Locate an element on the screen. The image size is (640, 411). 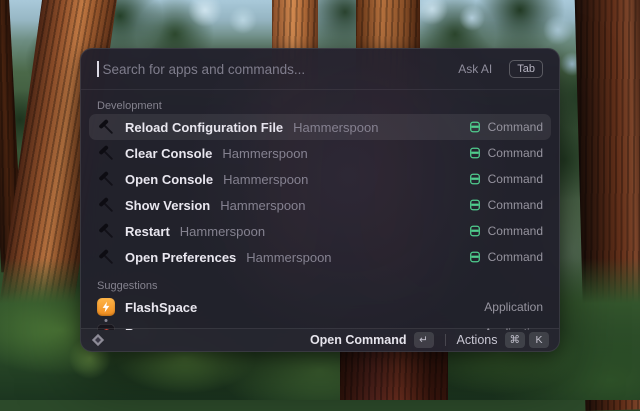
action-bar: Open Command ↵ Actions ⌘ K is located at coordinates (320, 339).